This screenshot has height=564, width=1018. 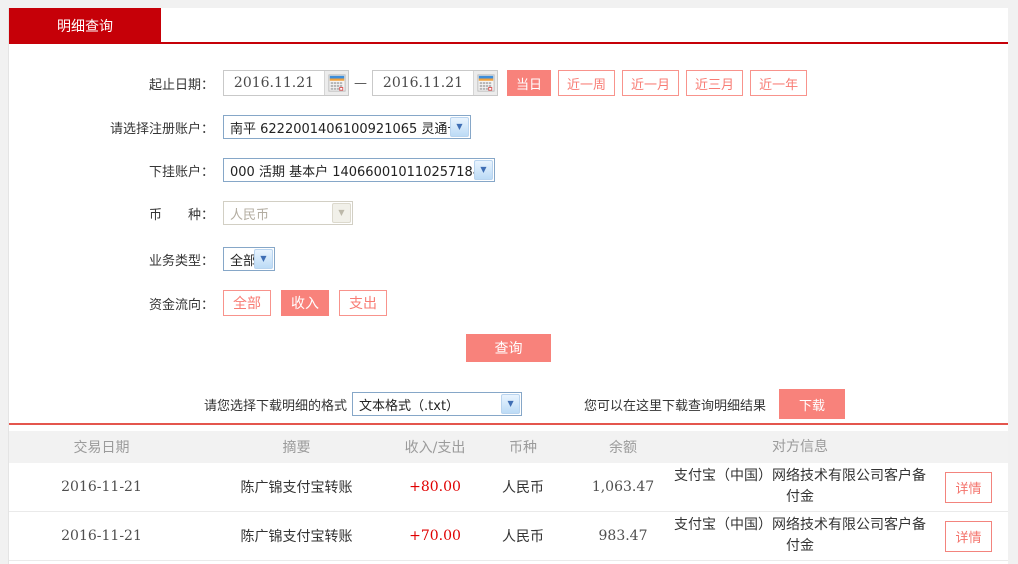 What do you see at coordinates (508, 127) in the screenshot?
I see `register-account-row: 请选择注册账户： 南平 6222001406100921065 灵通卡 ▼` at bounding box center [508, 127].